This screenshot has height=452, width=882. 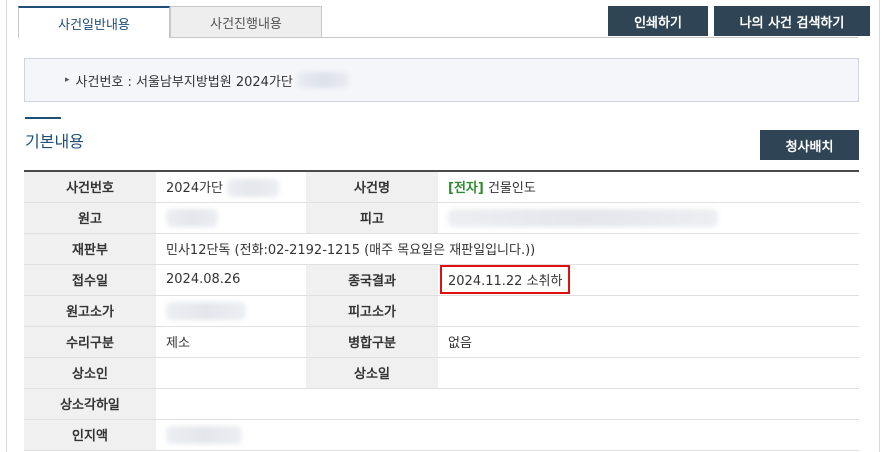 What do you see at coordinates (658, 21) in the screenshot?
I see `print-button: 인쇄하기` at bounding box center [658, 21].